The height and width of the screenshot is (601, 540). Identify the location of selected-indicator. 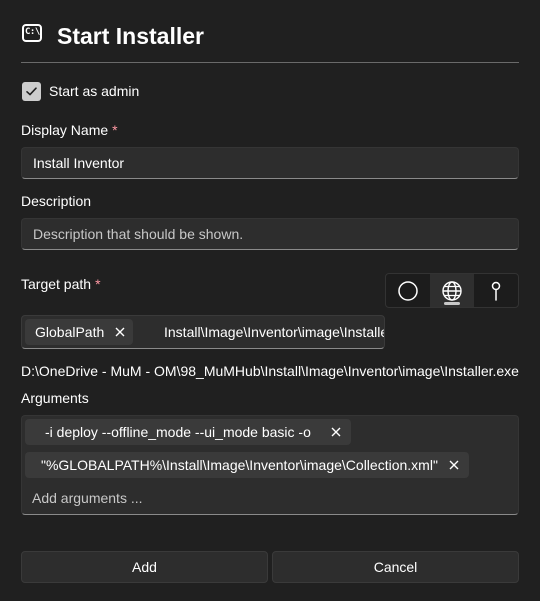
(452, 303).